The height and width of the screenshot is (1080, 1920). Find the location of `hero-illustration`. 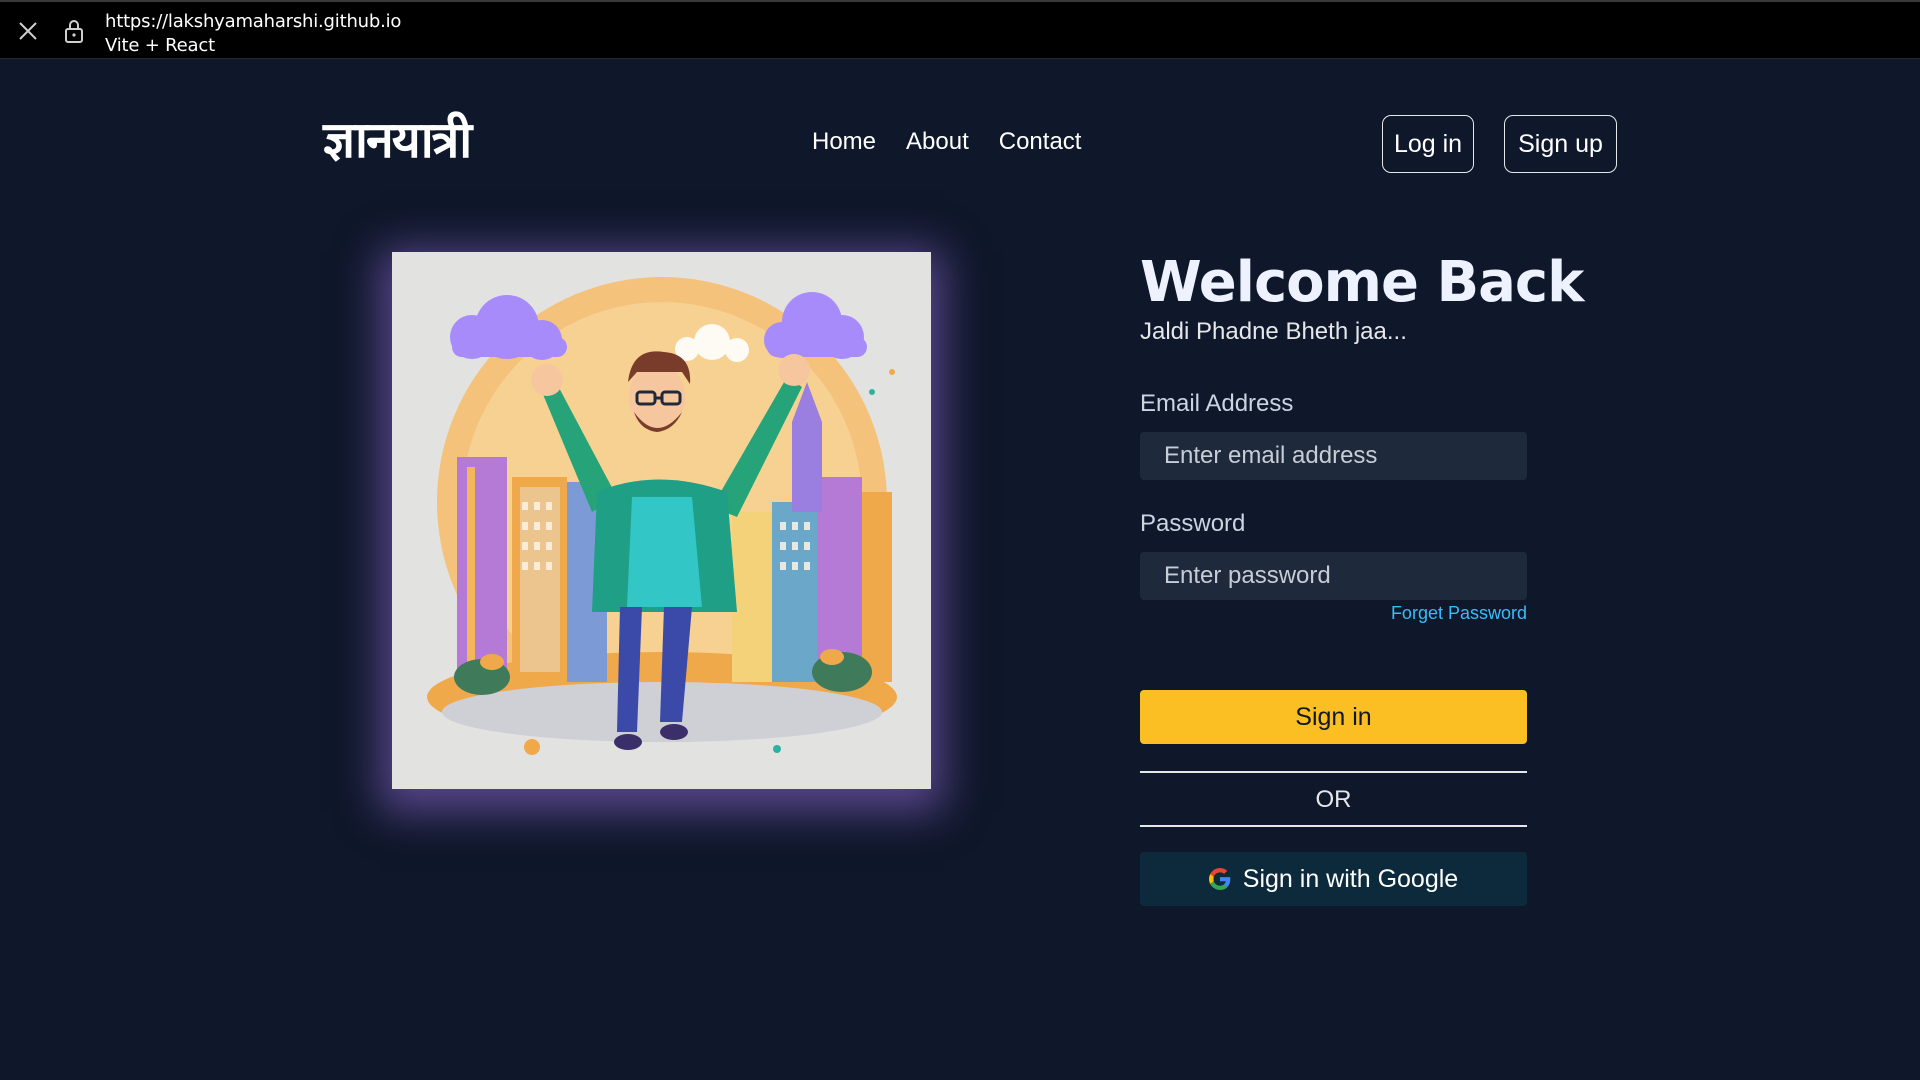

hero-illustration is located at coordinates (661, 520).